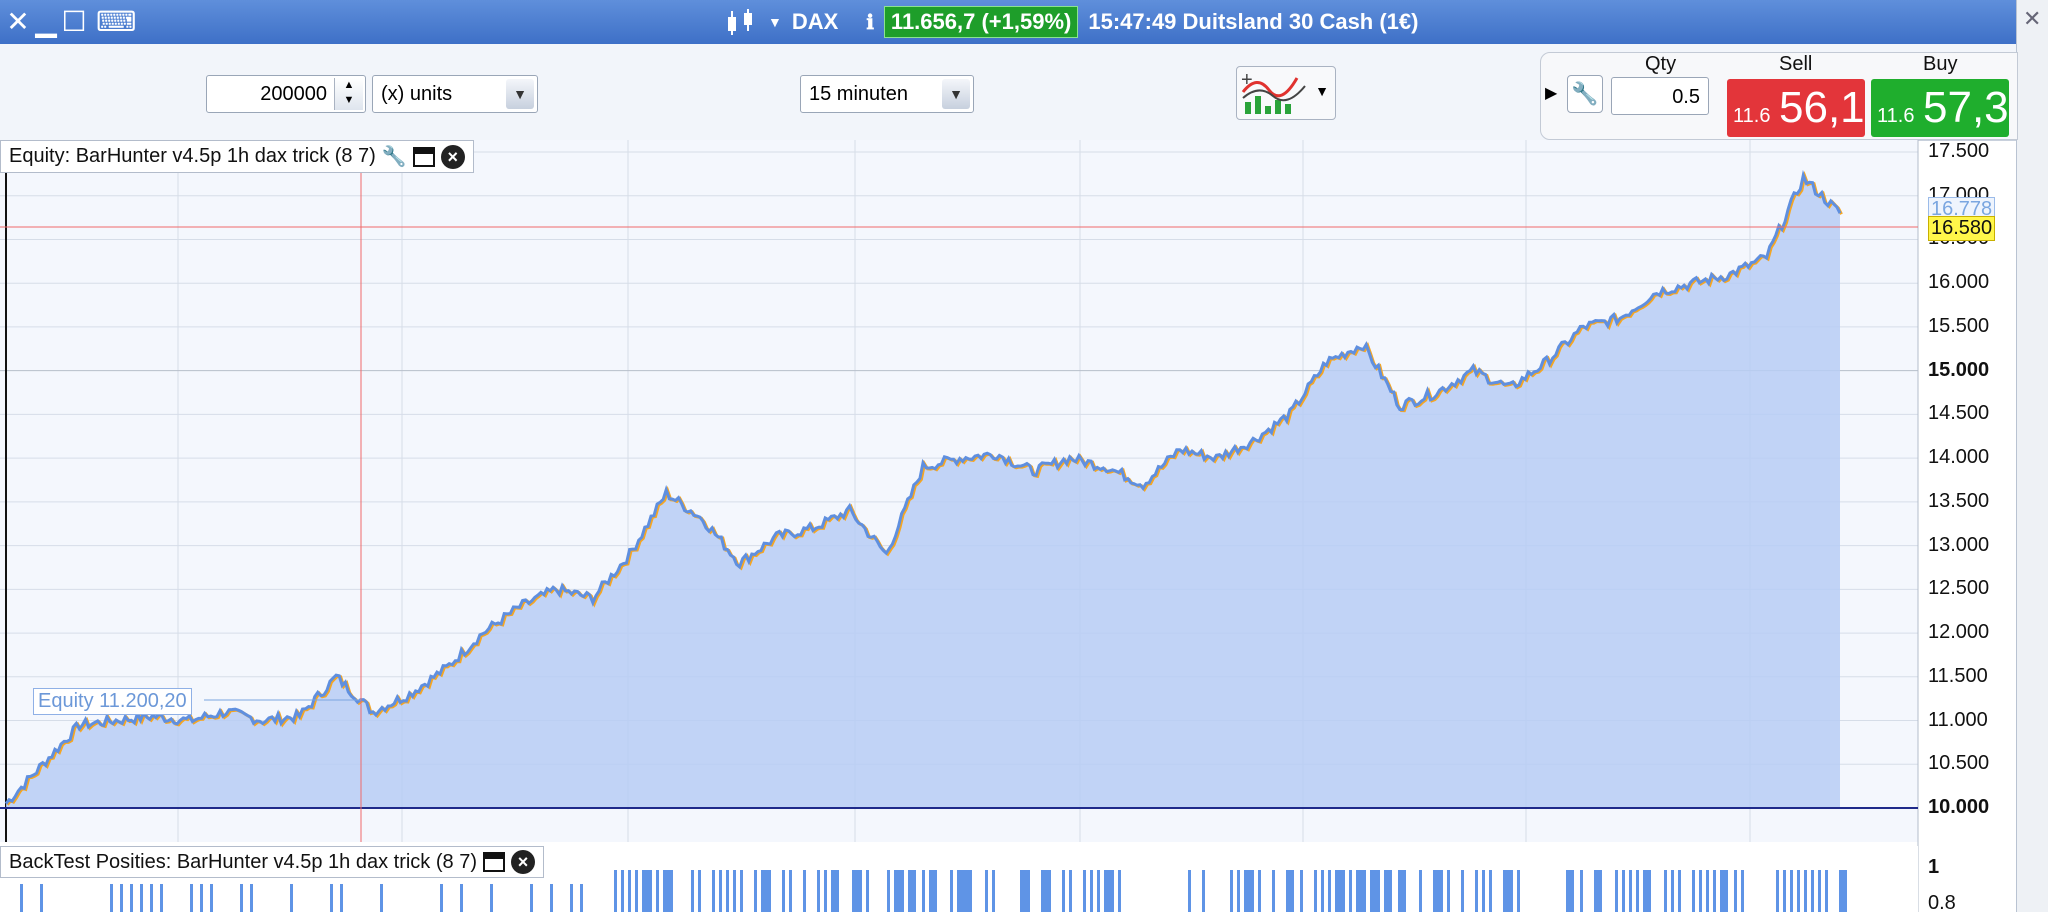  I want to click on axis-tick-label: 15.000, so click(1959, 369).